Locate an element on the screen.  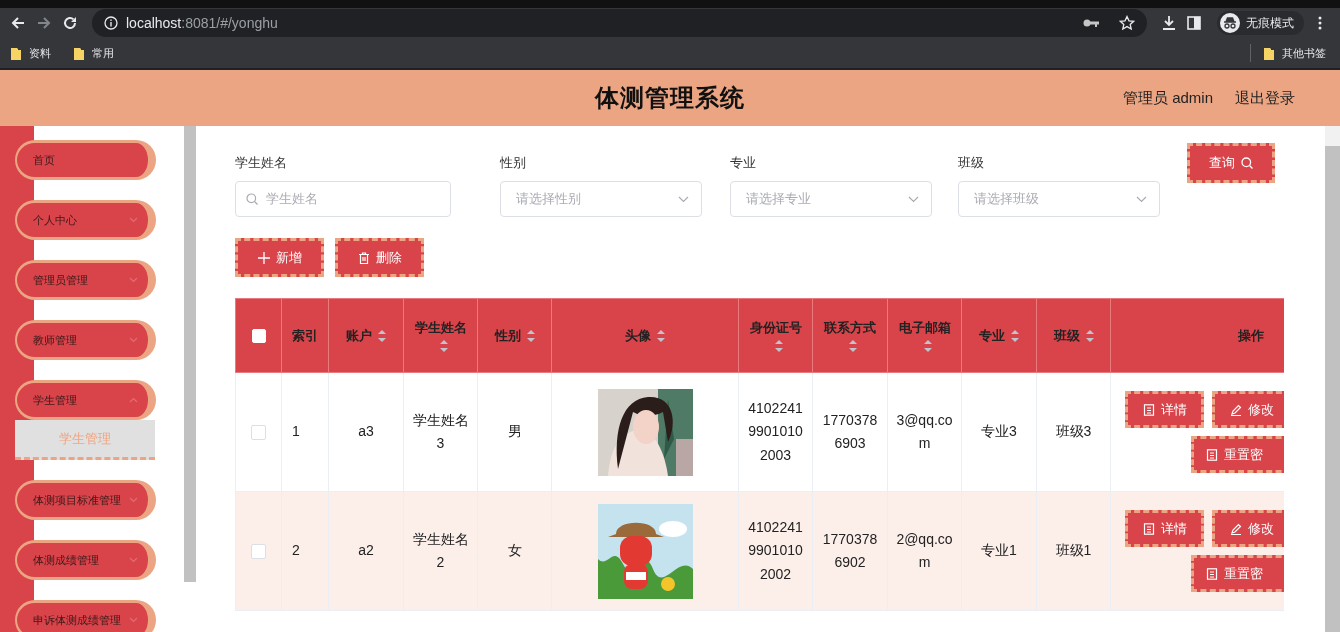
column-header: 头像 is located at coordinates (645, 335).